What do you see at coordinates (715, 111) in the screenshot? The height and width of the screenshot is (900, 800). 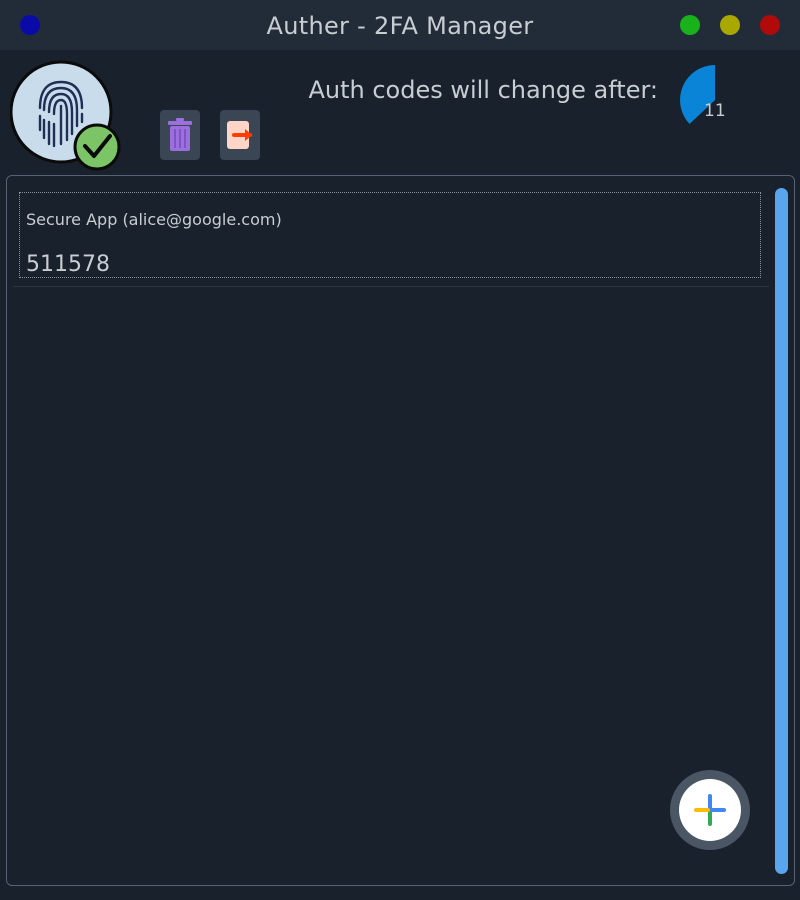 I see `timer-value: 11` at bounding box center [715, 111].